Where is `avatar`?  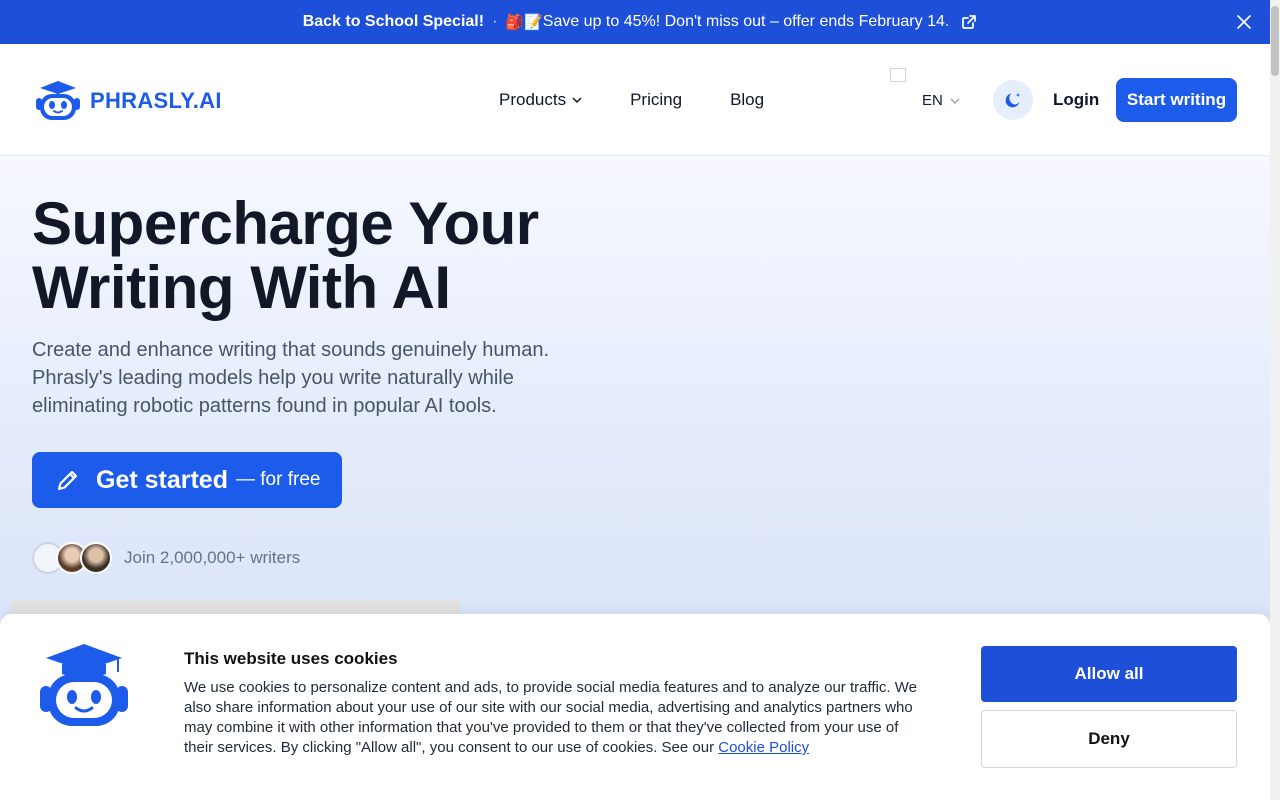
avatar is located at coordinates (96, 558).